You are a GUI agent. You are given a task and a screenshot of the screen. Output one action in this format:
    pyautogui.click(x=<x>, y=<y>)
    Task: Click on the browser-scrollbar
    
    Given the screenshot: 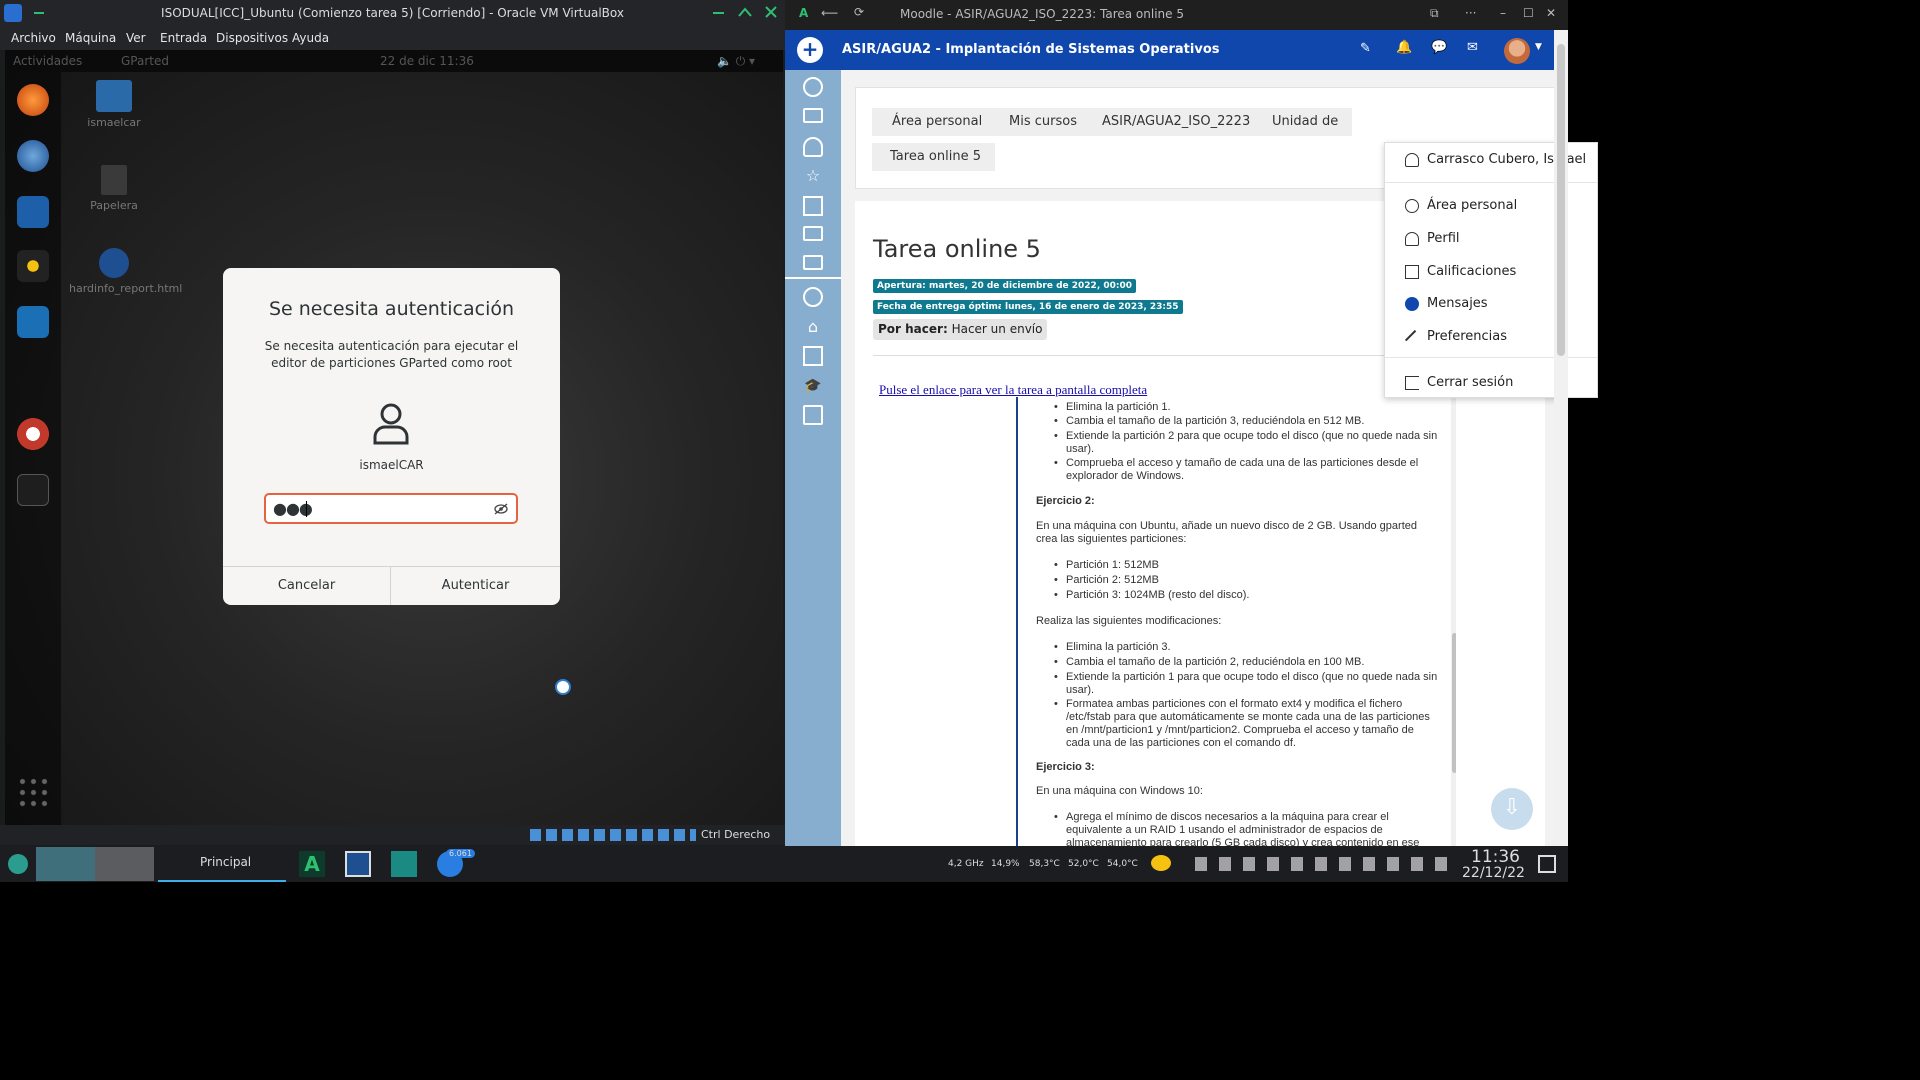 What is the action you would take?
    pyautogui.click(x=1561, y=438)
    